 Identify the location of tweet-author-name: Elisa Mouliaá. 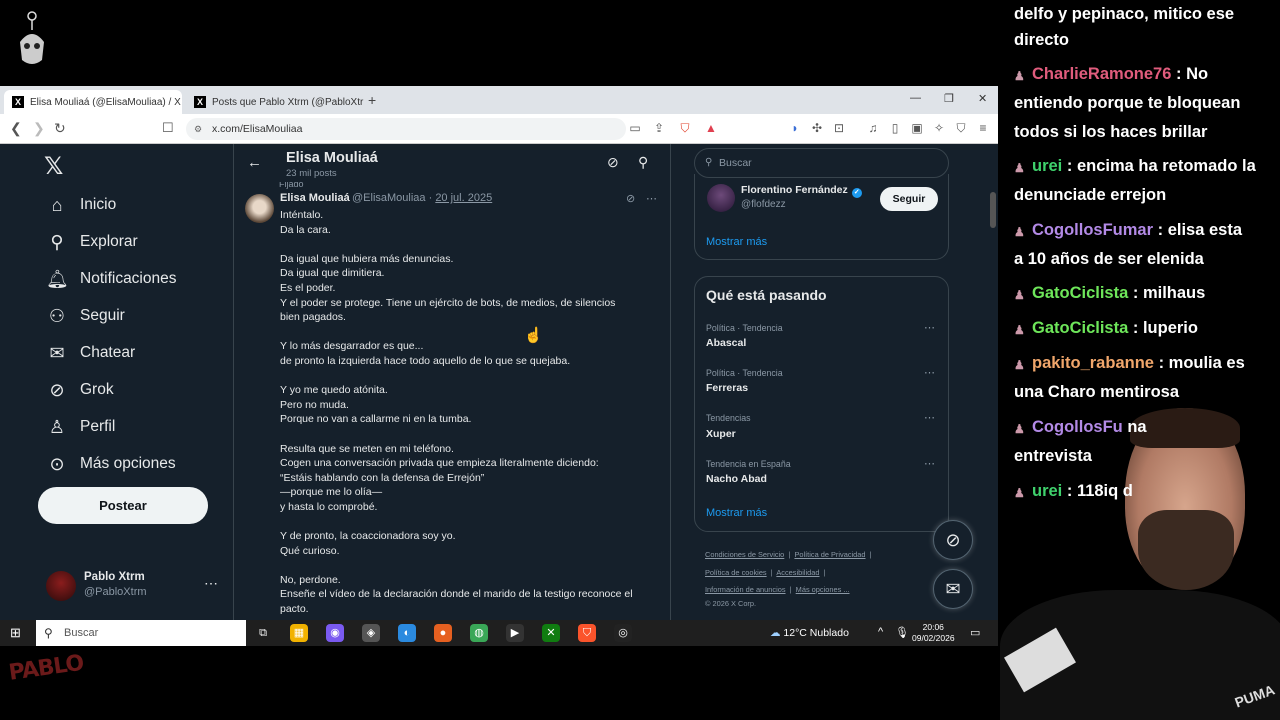
(315, 198).